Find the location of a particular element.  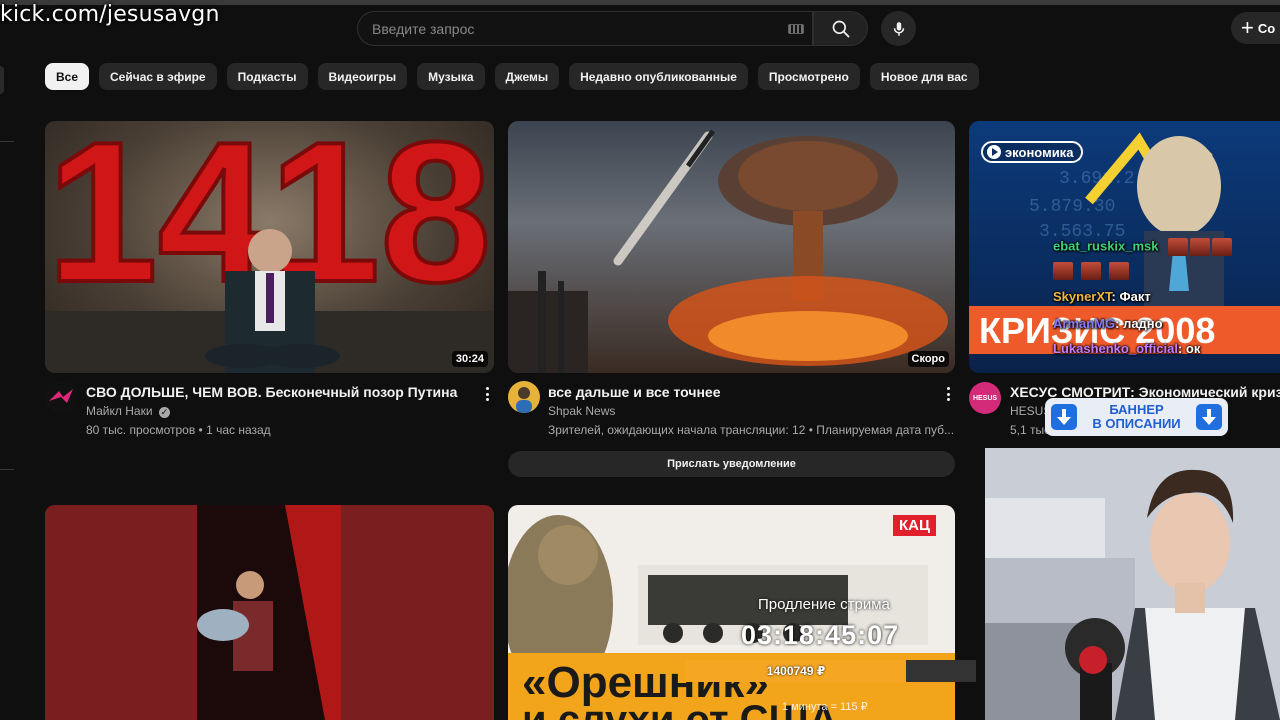

svg-text: 5.879.30 is located at coordinates (1072, 207).